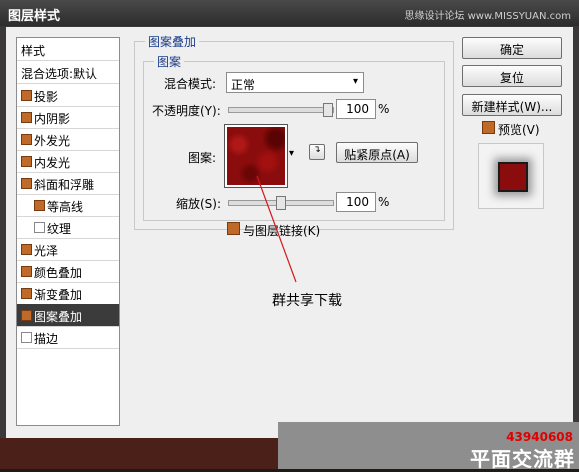 Image resolution: width=579 pixels, height=472 pixels. What do you see at coordinates (522, 459) in the screenshot?
I see `brand-text: 平面交流群` at bounding box center [522, 459].